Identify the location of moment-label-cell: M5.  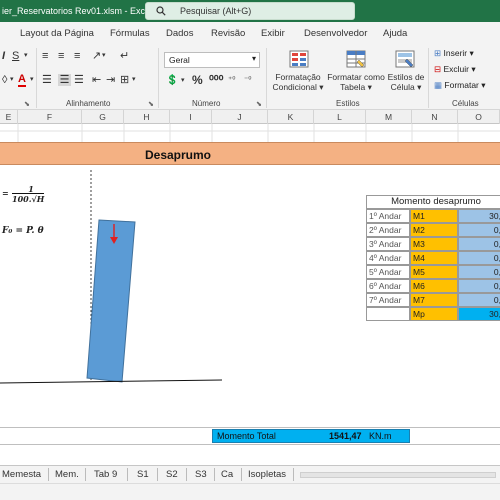
(434, 272).